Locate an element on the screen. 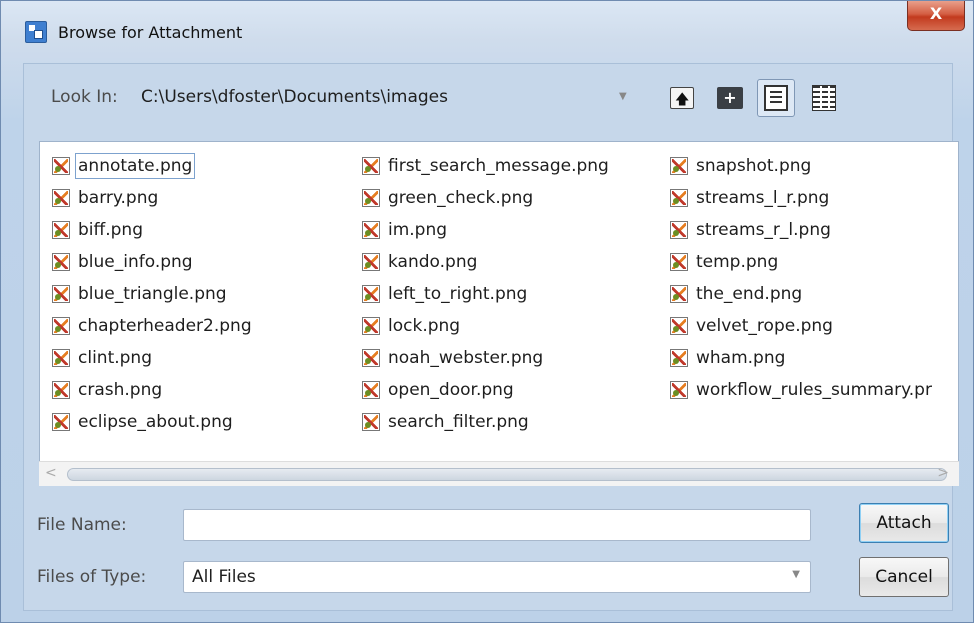  file-item: workflow_rules_summary.pr is located at coordinates (801, 390).